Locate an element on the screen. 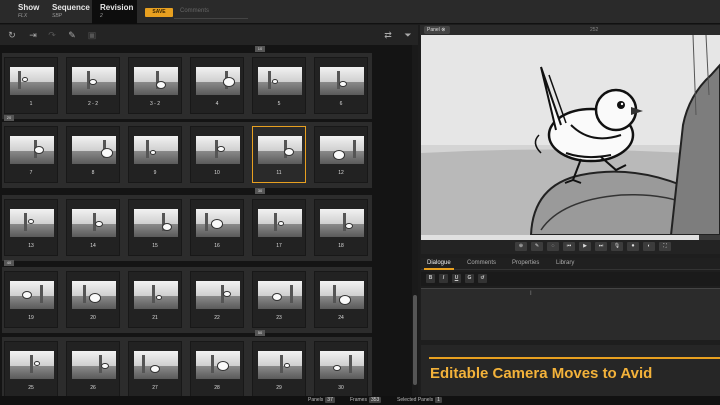 The height and width of the screenshot is (405, 720). panel-thumbnail: 18 is located at coordinates (341, 227).